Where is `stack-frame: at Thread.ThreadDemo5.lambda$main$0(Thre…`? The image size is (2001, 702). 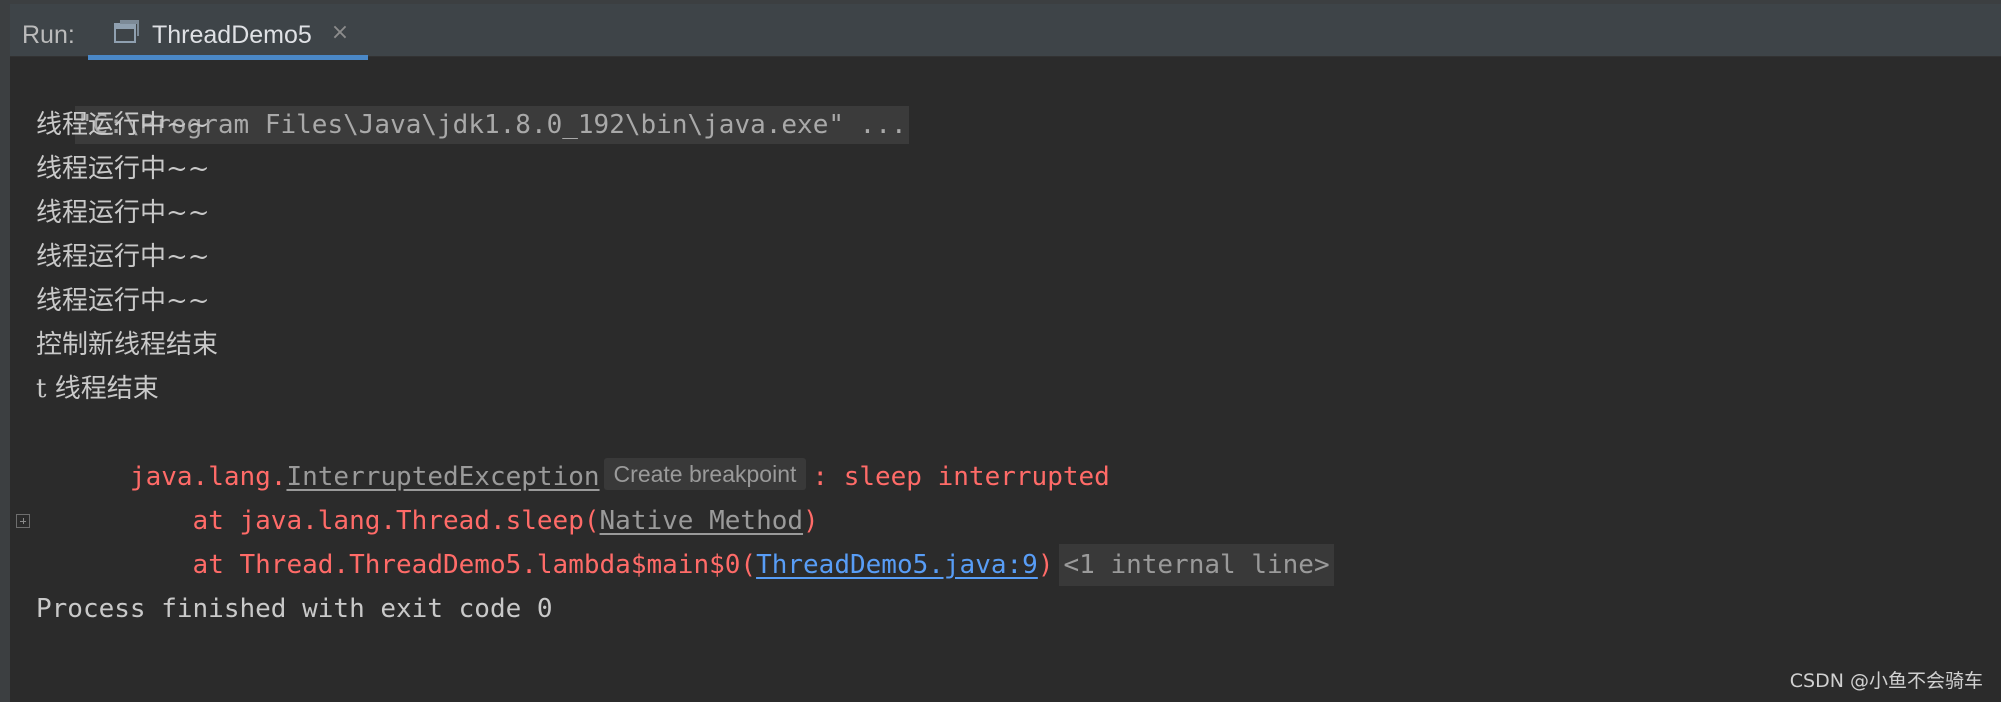
stack-frame: at Thread.ThreadDemo5.lambda$main$0(Thre… is located at coordinates (685, 542).